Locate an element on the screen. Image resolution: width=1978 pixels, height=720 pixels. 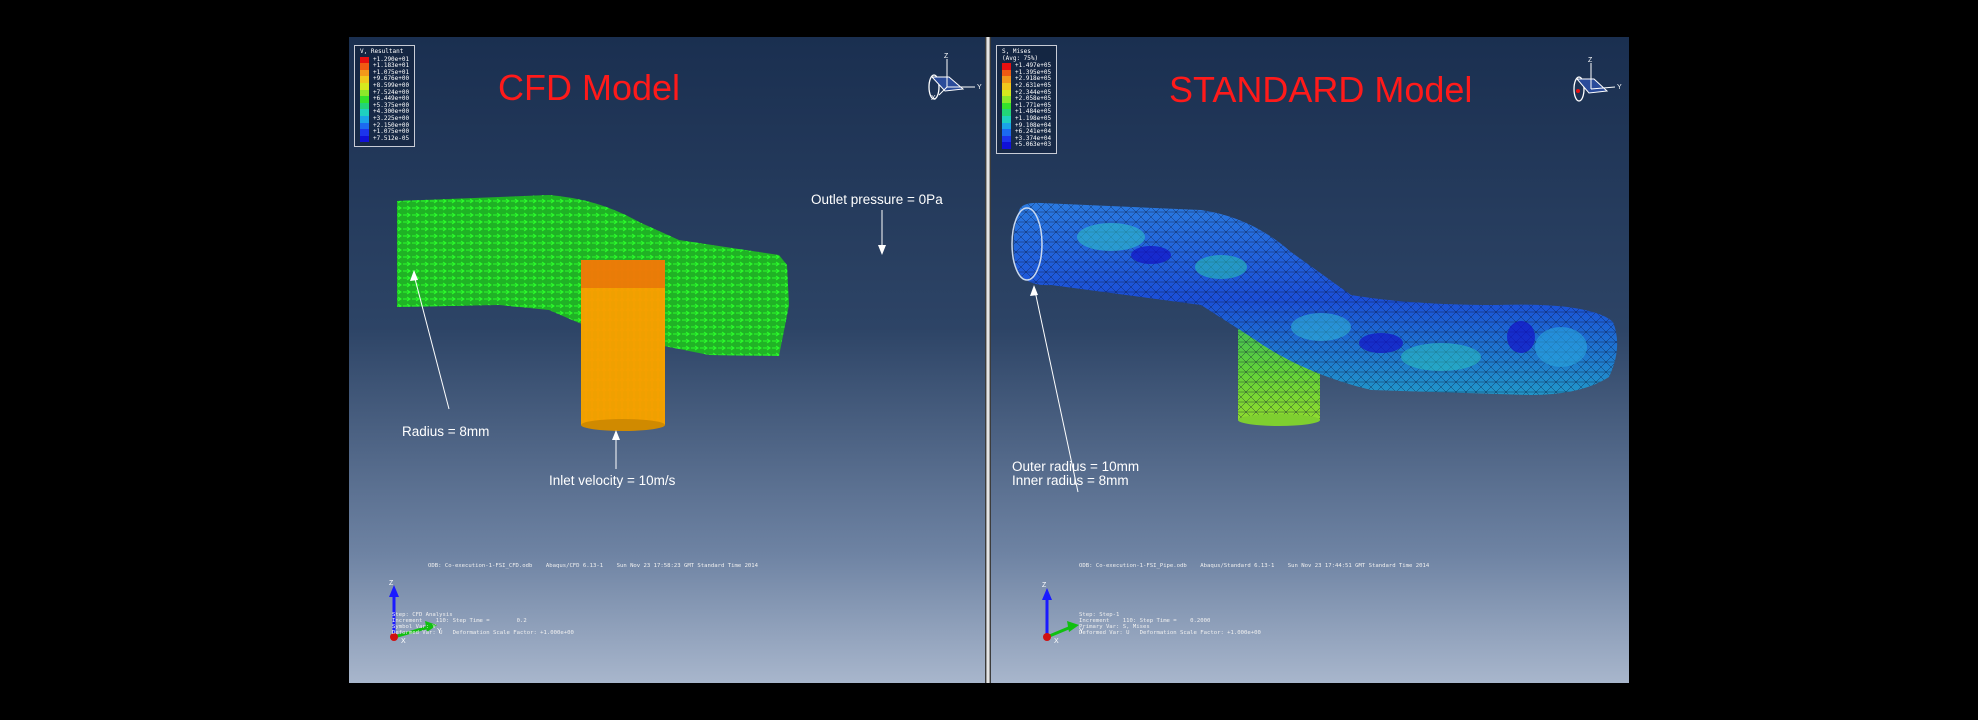
standard-triad-z: Z is located at coordinates (1590, 60).